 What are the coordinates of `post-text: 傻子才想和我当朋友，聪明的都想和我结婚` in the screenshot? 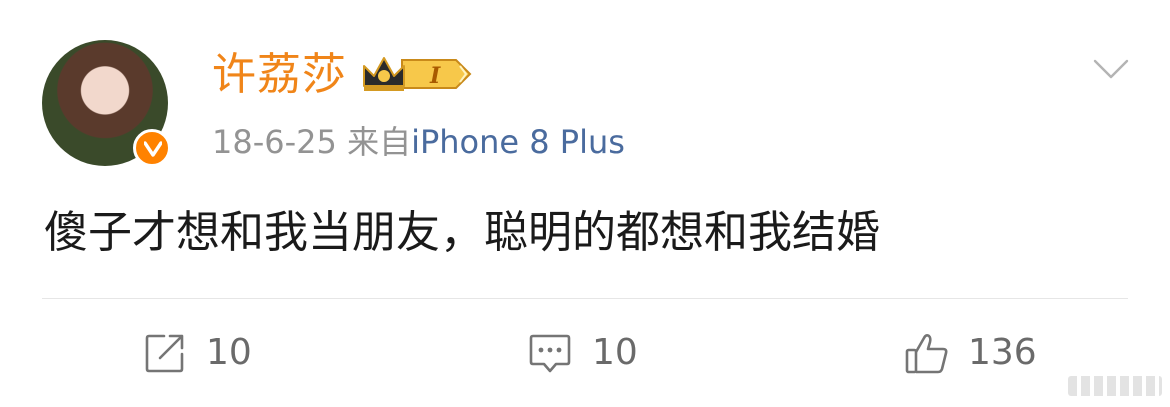 It's located at (462, 232).